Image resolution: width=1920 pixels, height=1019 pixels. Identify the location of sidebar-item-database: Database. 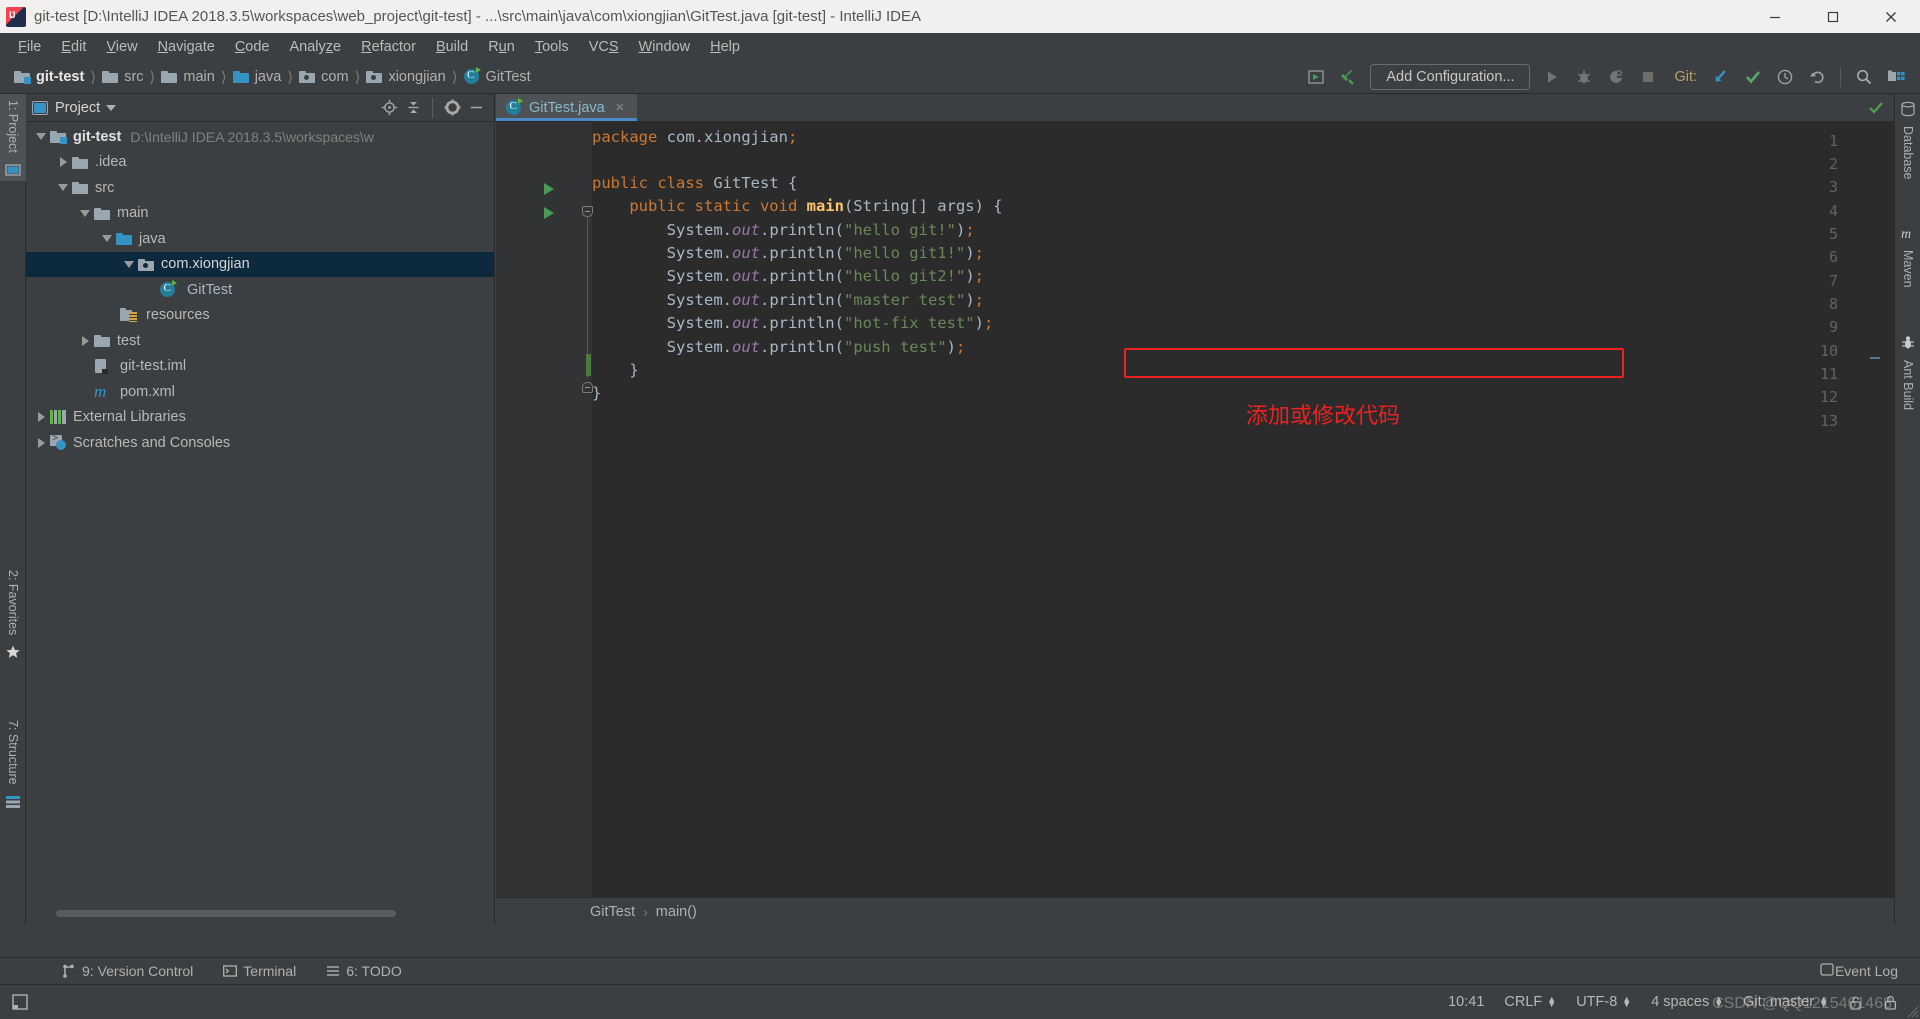
(1907, 142).